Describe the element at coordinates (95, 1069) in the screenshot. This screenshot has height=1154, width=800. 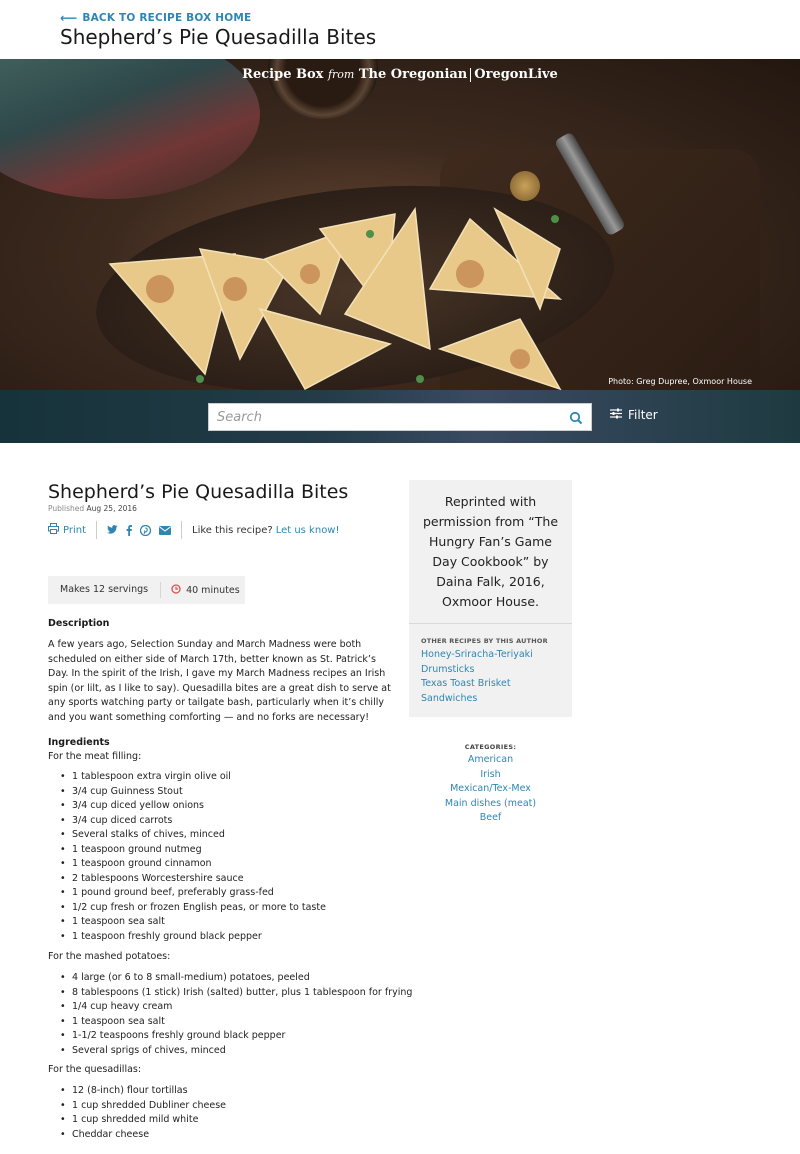
I see `ingredient-group-label: For the quesadillas:` at that location.